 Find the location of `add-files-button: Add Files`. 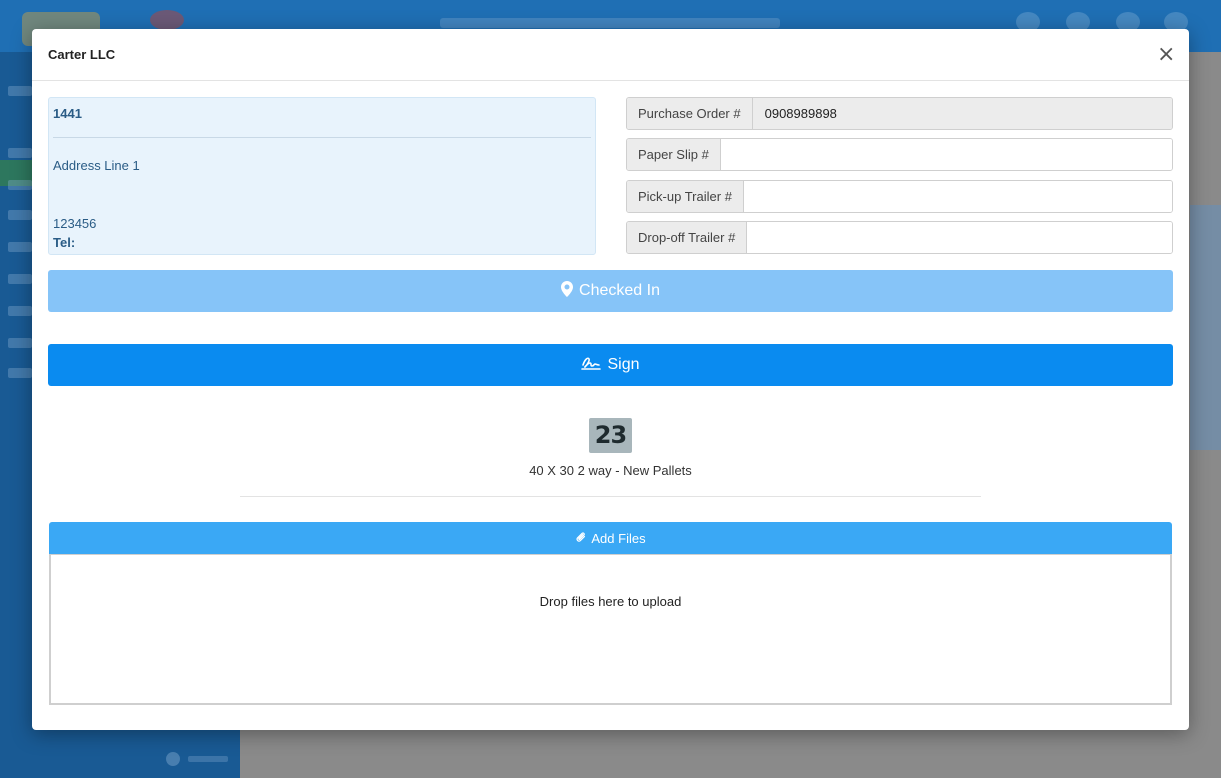

add-files-button: Add Files is located at coordinates (610, 538).